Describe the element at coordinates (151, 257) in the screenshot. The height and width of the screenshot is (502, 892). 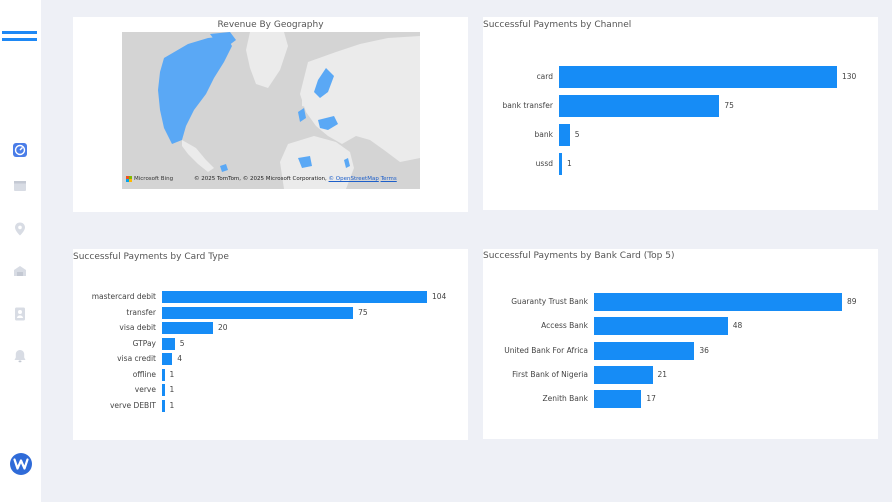
I see `card-type-card-title: Successful Payments by Card Type` at that location.